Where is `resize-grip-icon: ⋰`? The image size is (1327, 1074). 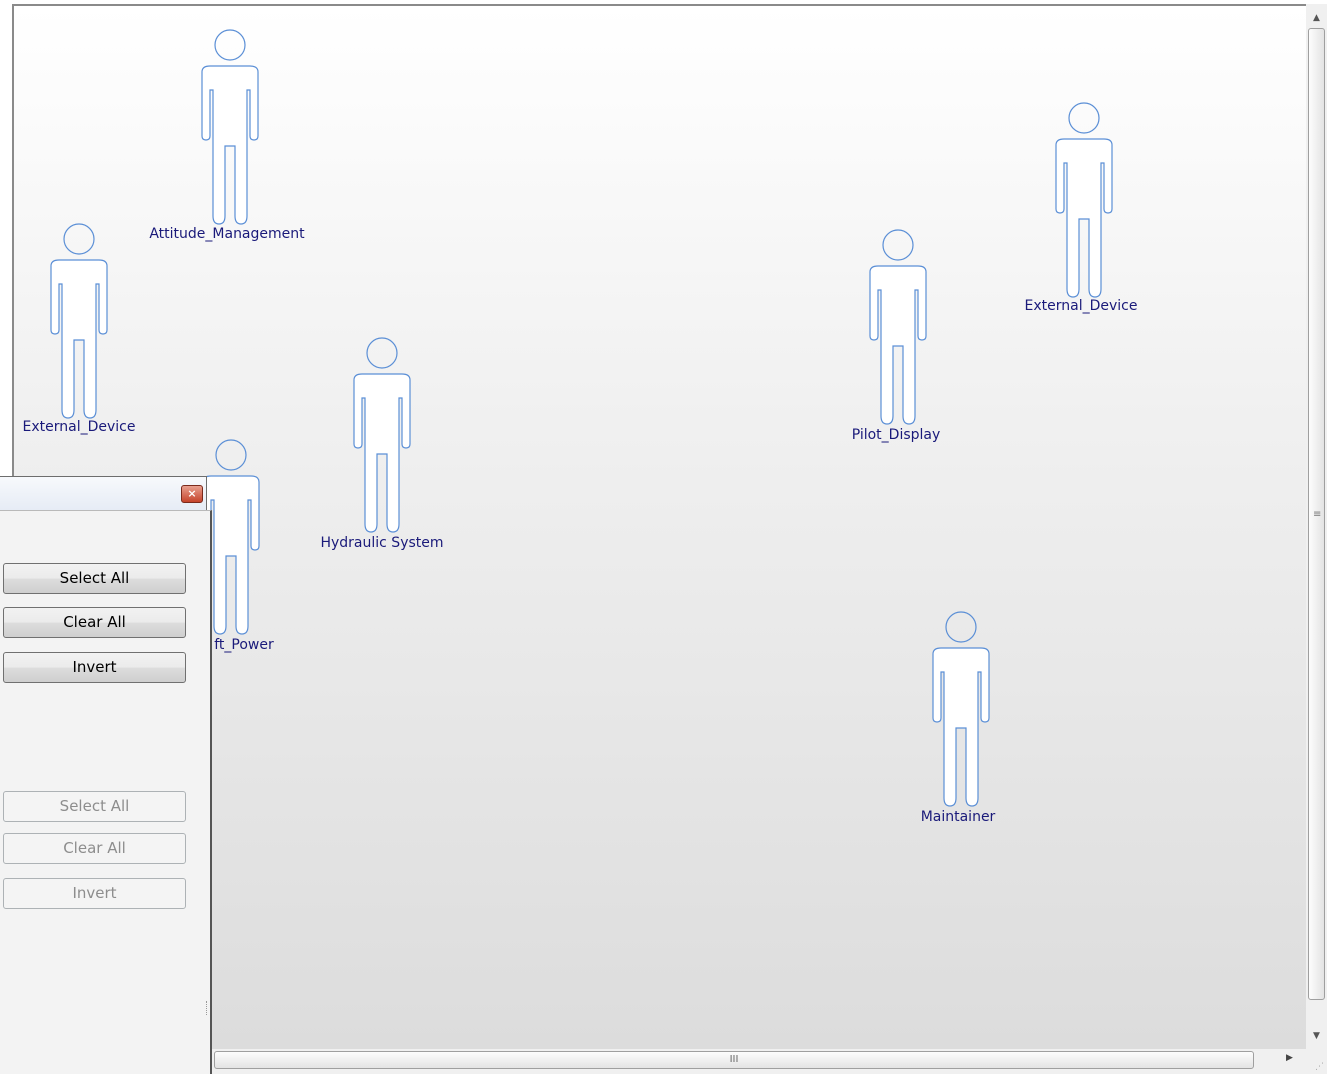 resize-grip-icon: ⋰ is located at coordinates (1319, 1067).